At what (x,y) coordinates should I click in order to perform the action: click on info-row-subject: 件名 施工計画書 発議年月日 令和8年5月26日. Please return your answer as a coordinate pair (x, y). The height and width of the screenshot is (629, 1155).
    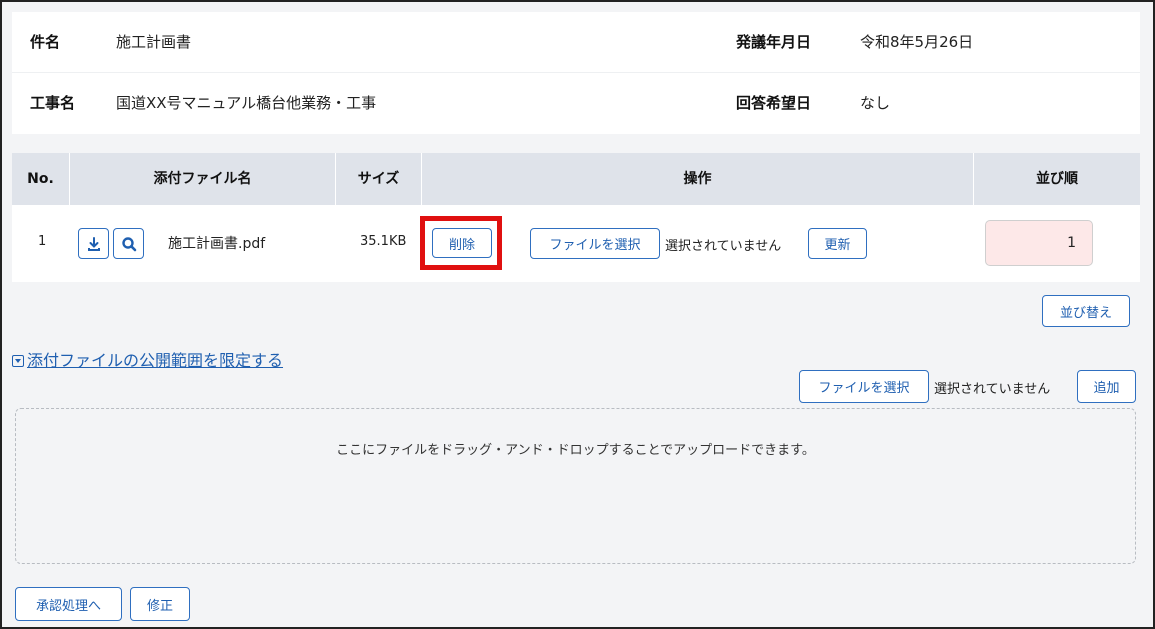
    Looking at the image, I should click on (576, 42).